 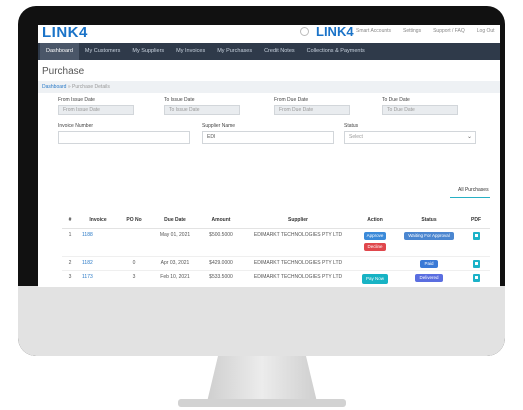 I want to click on nav-collections-payments: Collections & Payments, so click(x=336, y=51).